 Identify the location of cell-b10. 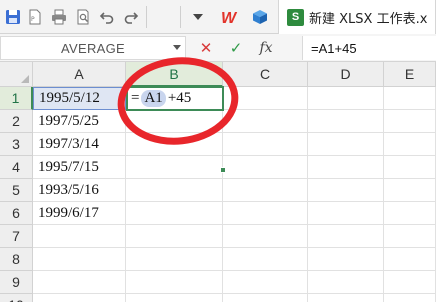
(174, 298).